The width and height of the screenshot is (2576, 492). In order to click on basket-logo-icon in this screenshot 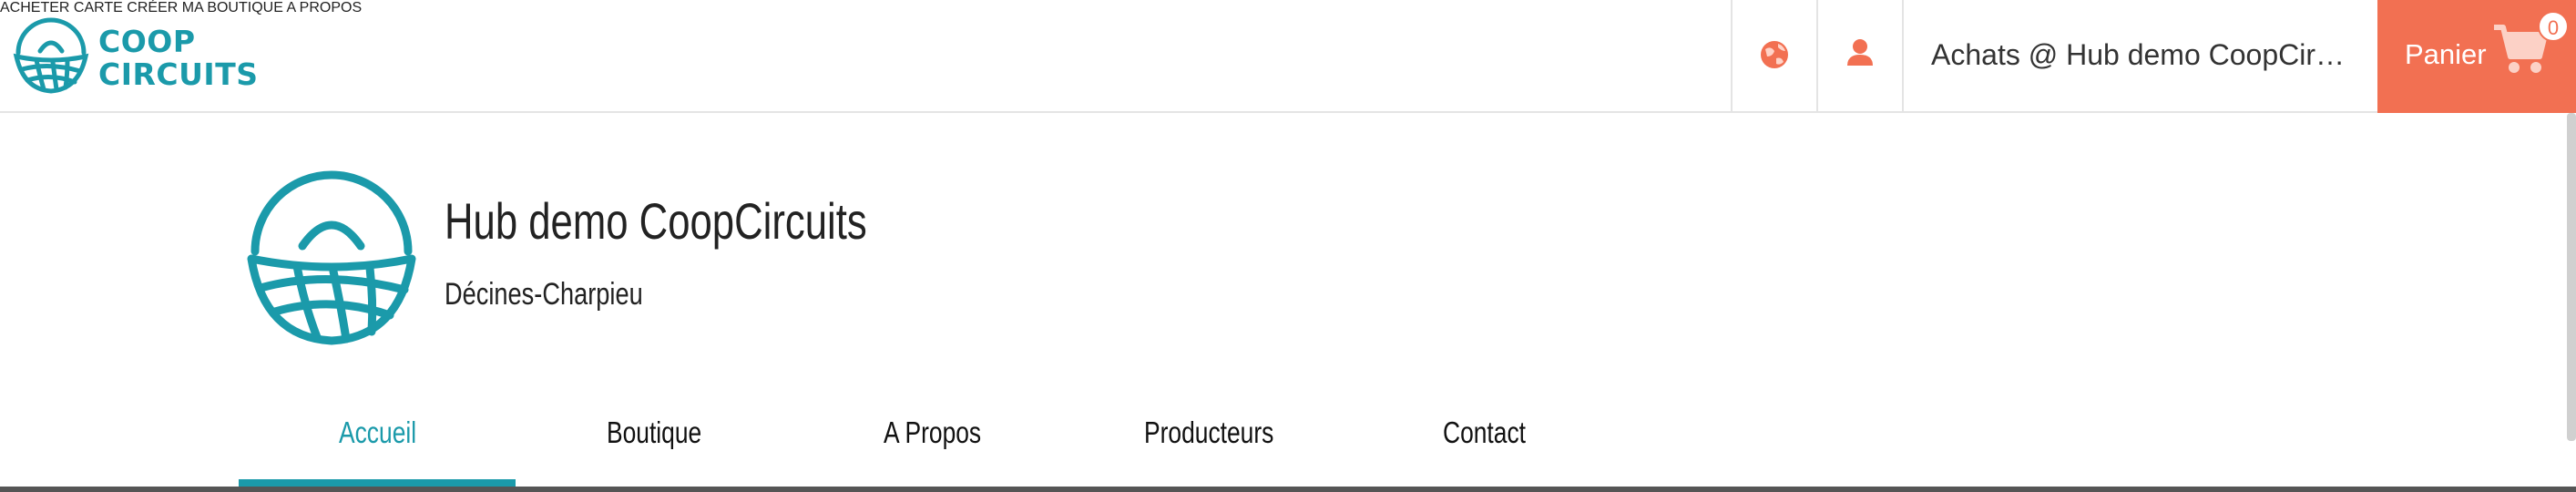, I will do `click(51, 56)`.